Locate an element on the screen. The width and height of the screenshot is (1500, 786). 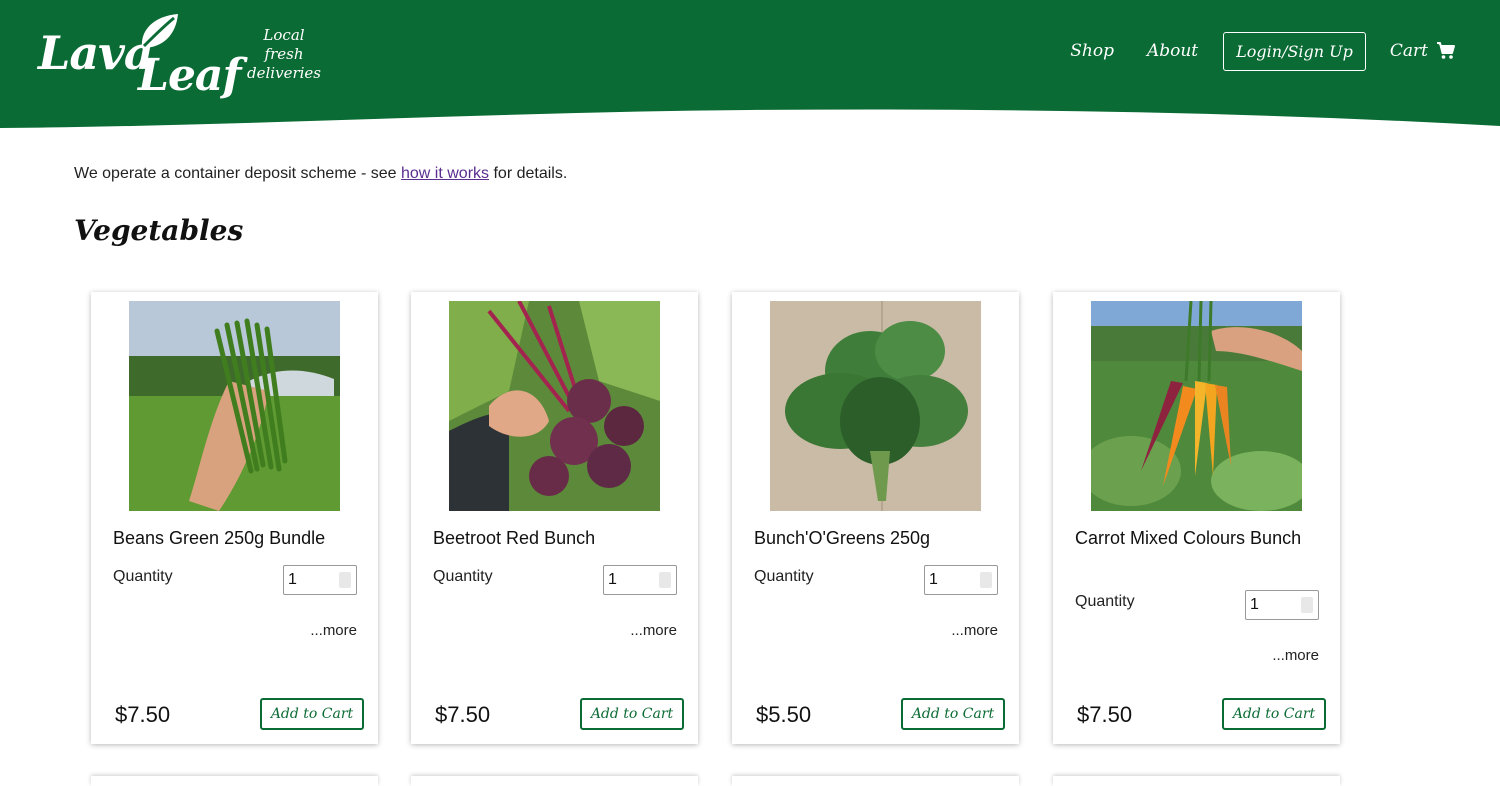
product-name: Beans Green 250g Bundle is located at coordinates (219, 538).